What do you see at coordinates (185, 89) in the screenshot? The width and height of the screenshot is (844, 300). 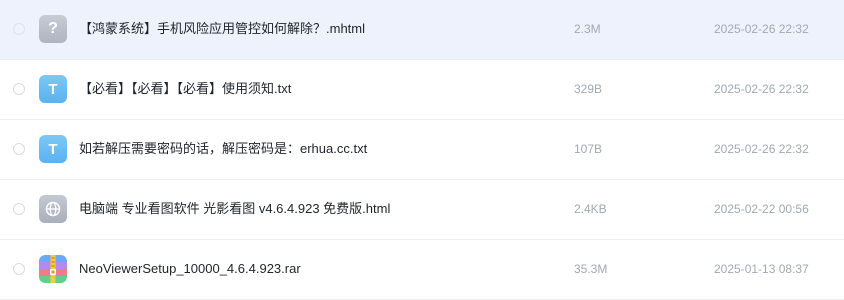 I see `file-name: 【必看】【必看】【必看】使用须知.txt` at bounding box center [185, 89].